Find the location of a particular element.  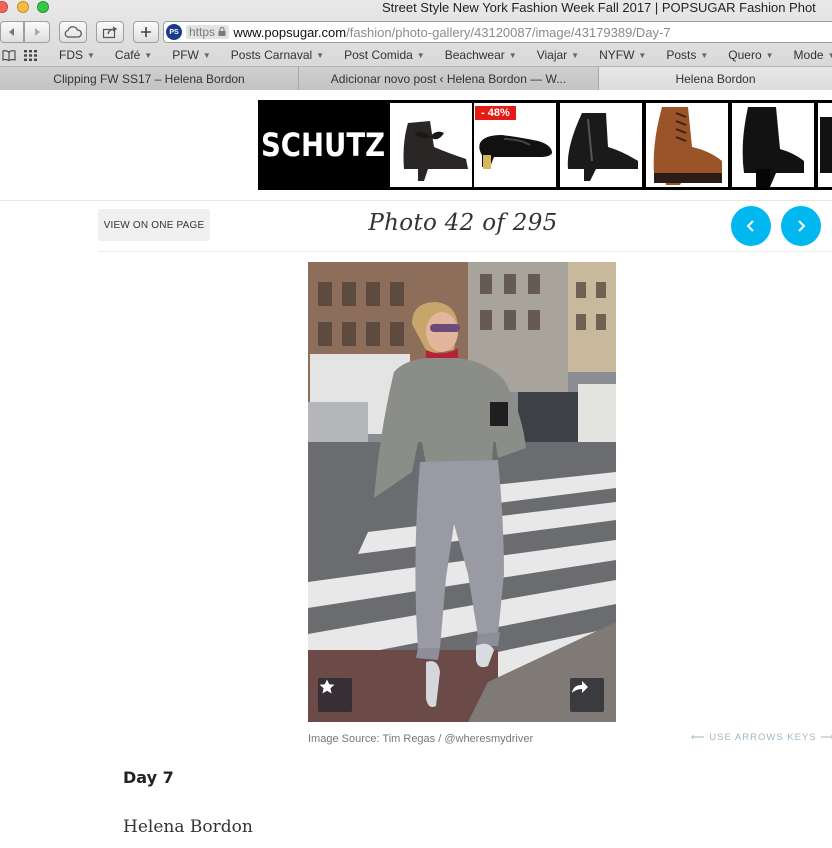

top-sites-grid-icon is located at coordinates (36, 55).